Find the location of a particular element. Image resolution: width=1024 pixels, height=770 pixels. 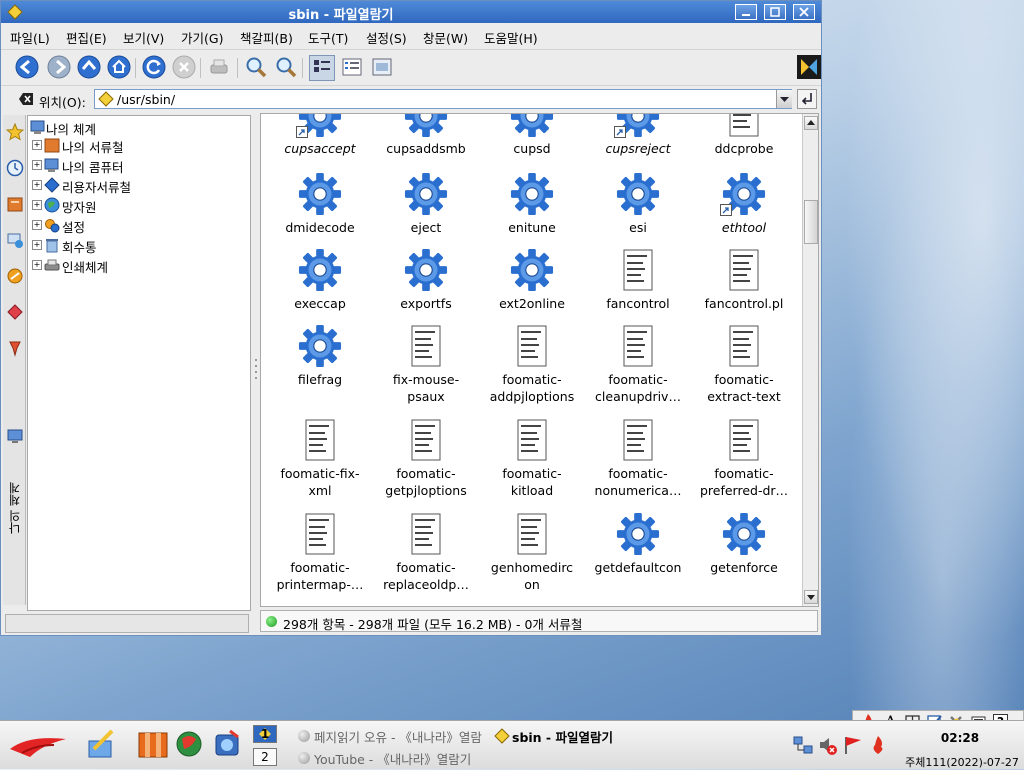

file-item-exportfs: exportfs is located at coordinates (426, 290).